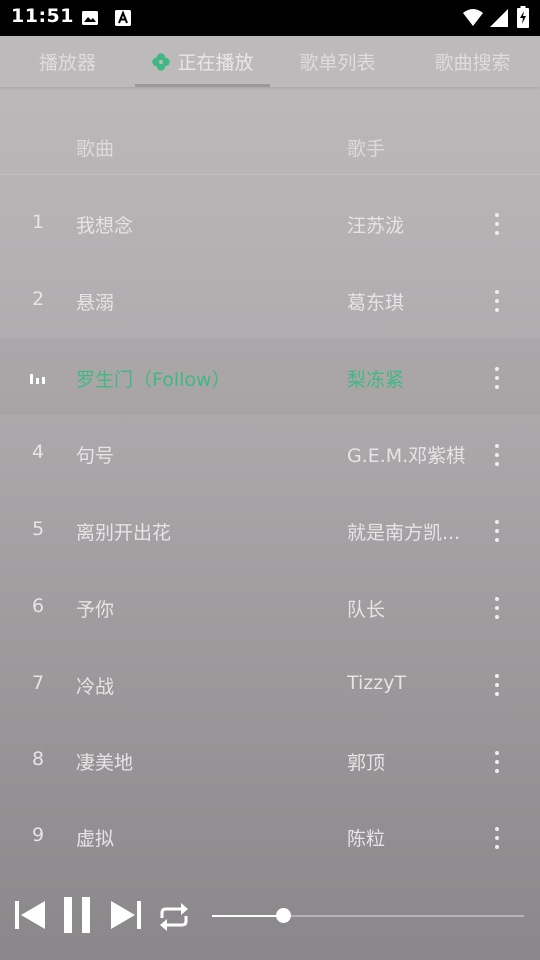 Image resolution: width=540 pixels, height=960 pixels. Describe the element at coordinates (38, 452) in the screenshot. I see `song-number: 4` at that location.